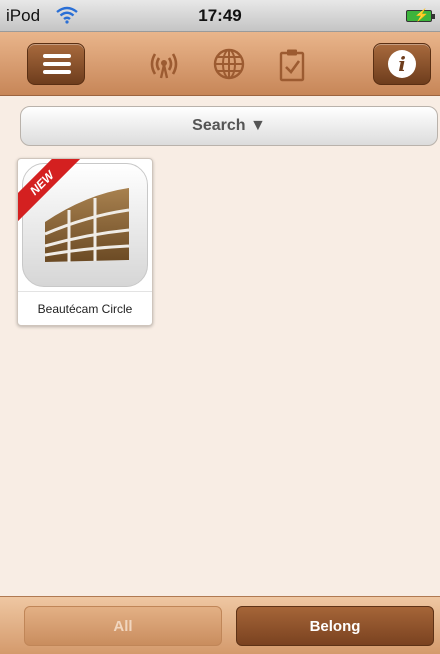  I want to click on clock: 17:49, so click(220, 15).